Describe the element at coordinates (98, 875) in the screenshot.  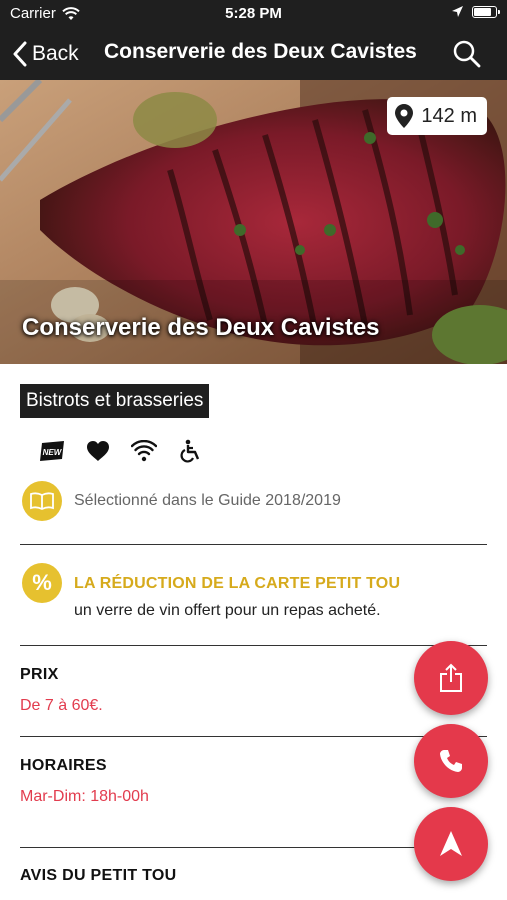
I see `reviews-title: AVIS DU PETIT TOU` at that location.